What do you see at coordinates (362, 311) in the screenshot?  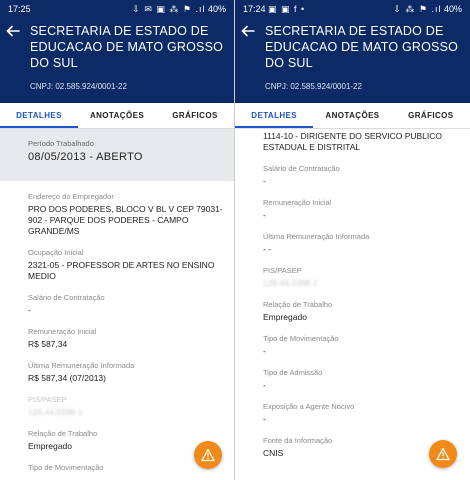 I see `field-relacao: Relação de Trabalho Empregado` at bounding box center [362, 311].